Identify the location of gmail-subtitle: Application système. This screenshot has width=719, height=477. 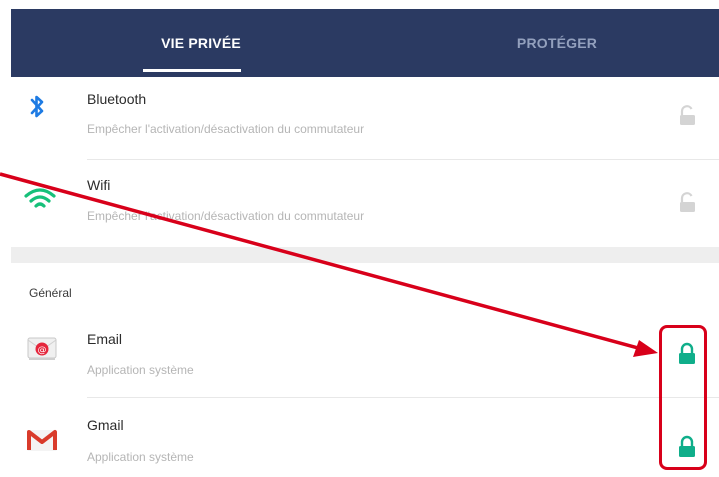
(140, 457).